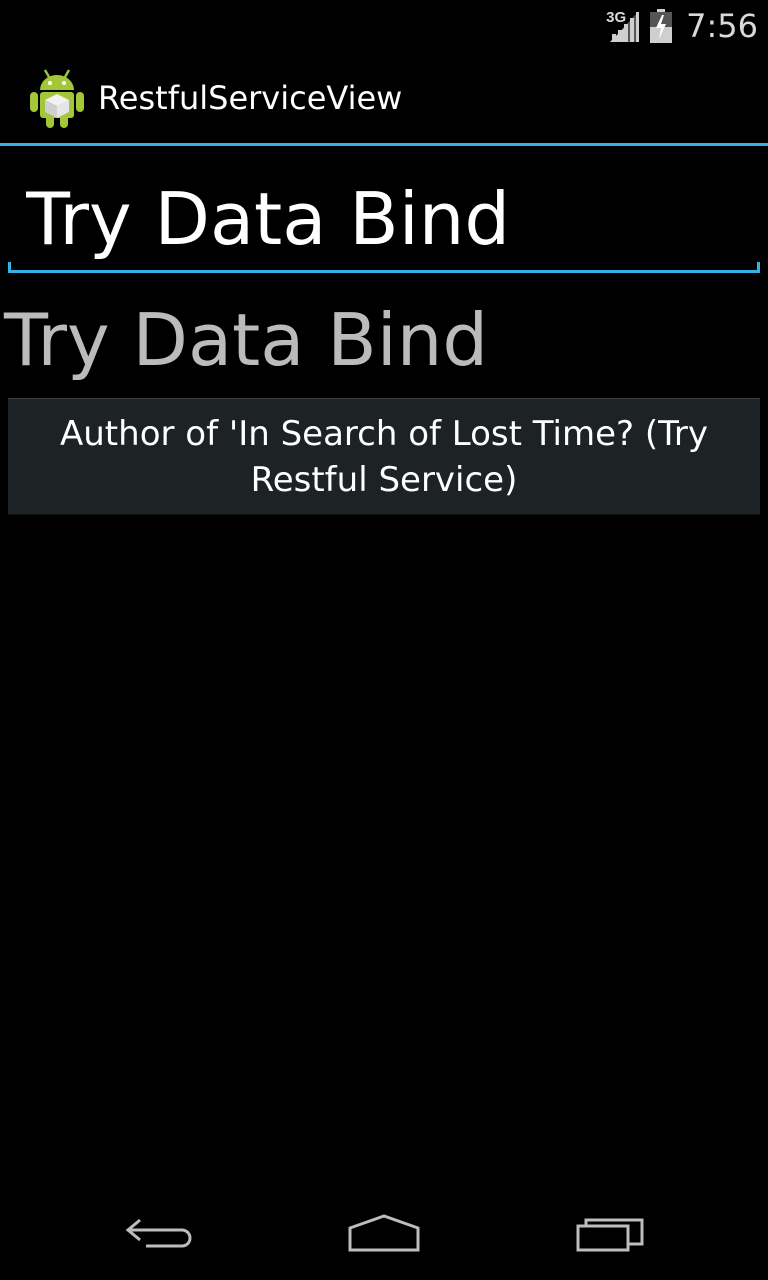 The height and width of the screenshot is (1280, 768). I want to click on clock: 7:56, so click(722, 26).